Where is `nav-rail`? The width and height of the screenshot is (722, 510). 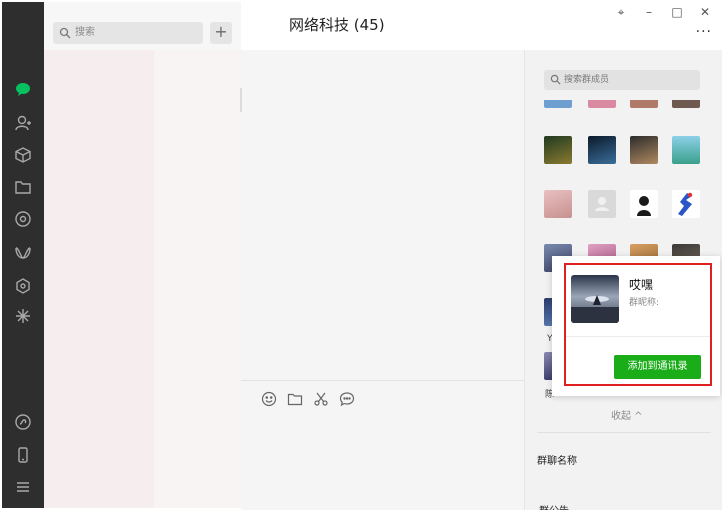 nav-rail is located at coordinates (23, 255).